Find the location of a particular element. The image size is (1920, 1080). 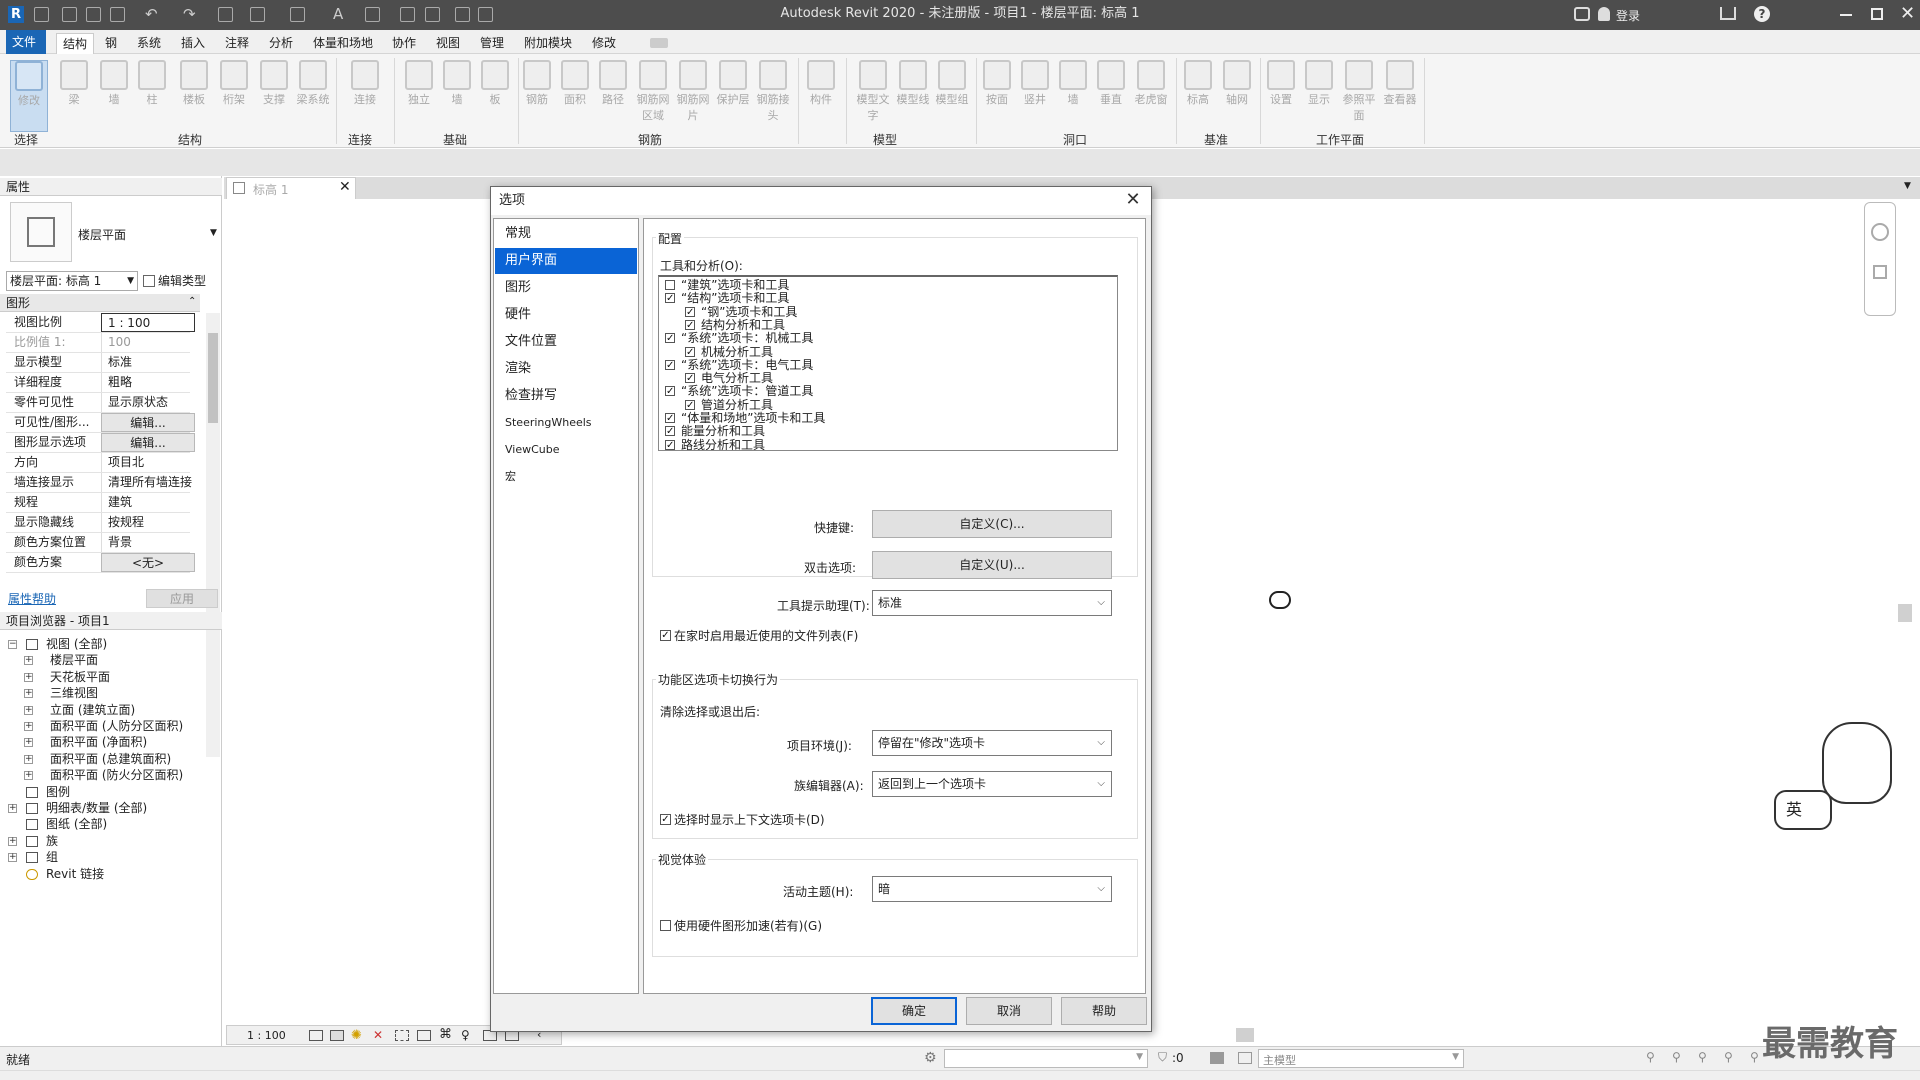

nav-item: ViewCube is located at coordinates (566, 450).